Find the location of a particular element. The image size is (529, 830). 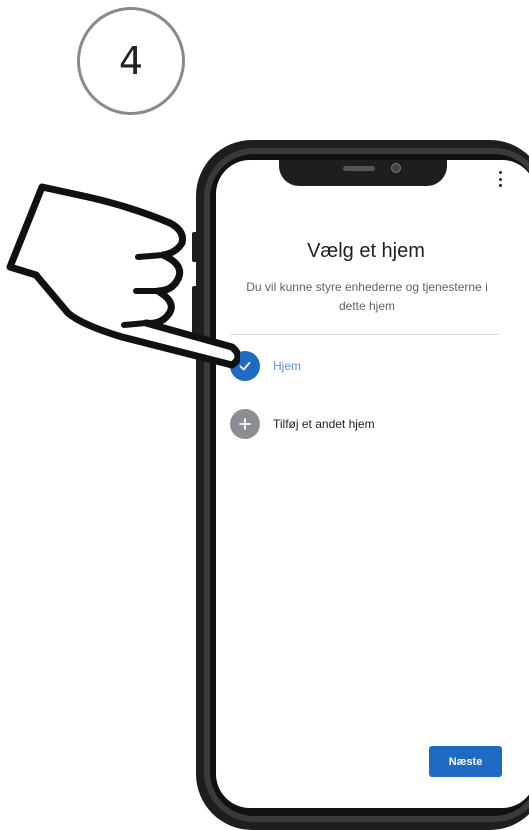

phone-notch is located at coordinates (363, 173).